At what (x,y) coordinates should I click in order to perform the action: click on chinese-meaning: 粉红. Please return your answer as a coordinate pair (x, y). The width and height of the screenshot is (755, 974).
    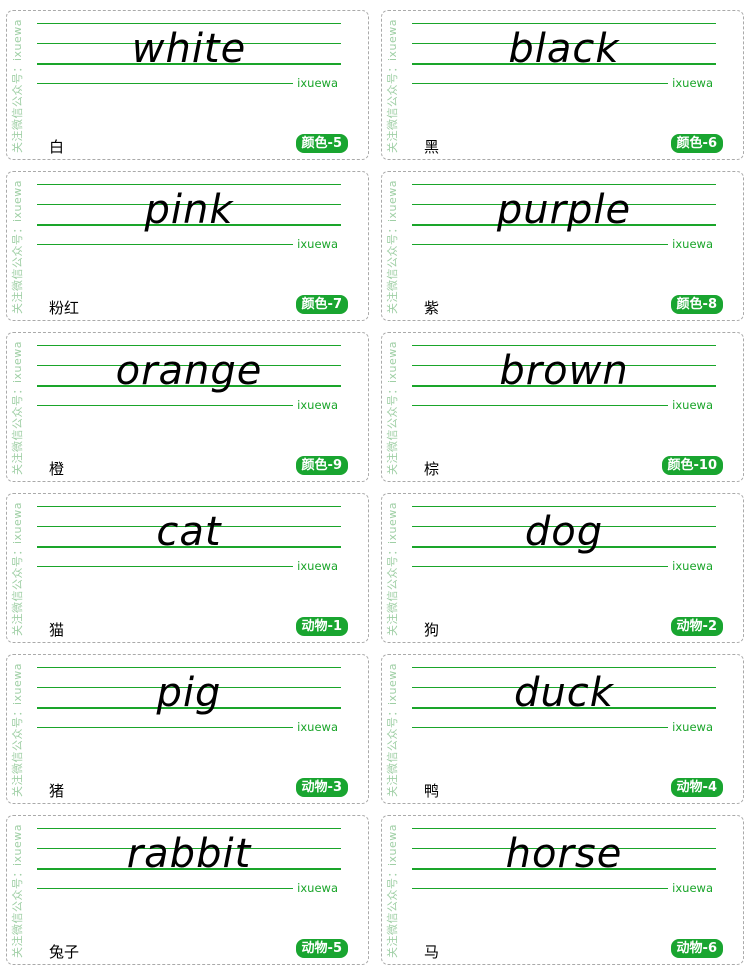
    Looking at the image, I should click on (64, 308).